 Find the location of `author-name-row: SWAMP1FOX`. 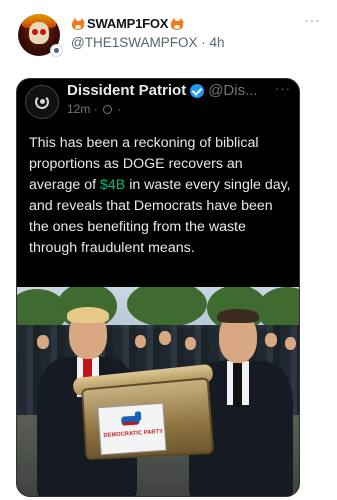

author-name-row: SWAMP1FOX is located at coordinates (128, 23).